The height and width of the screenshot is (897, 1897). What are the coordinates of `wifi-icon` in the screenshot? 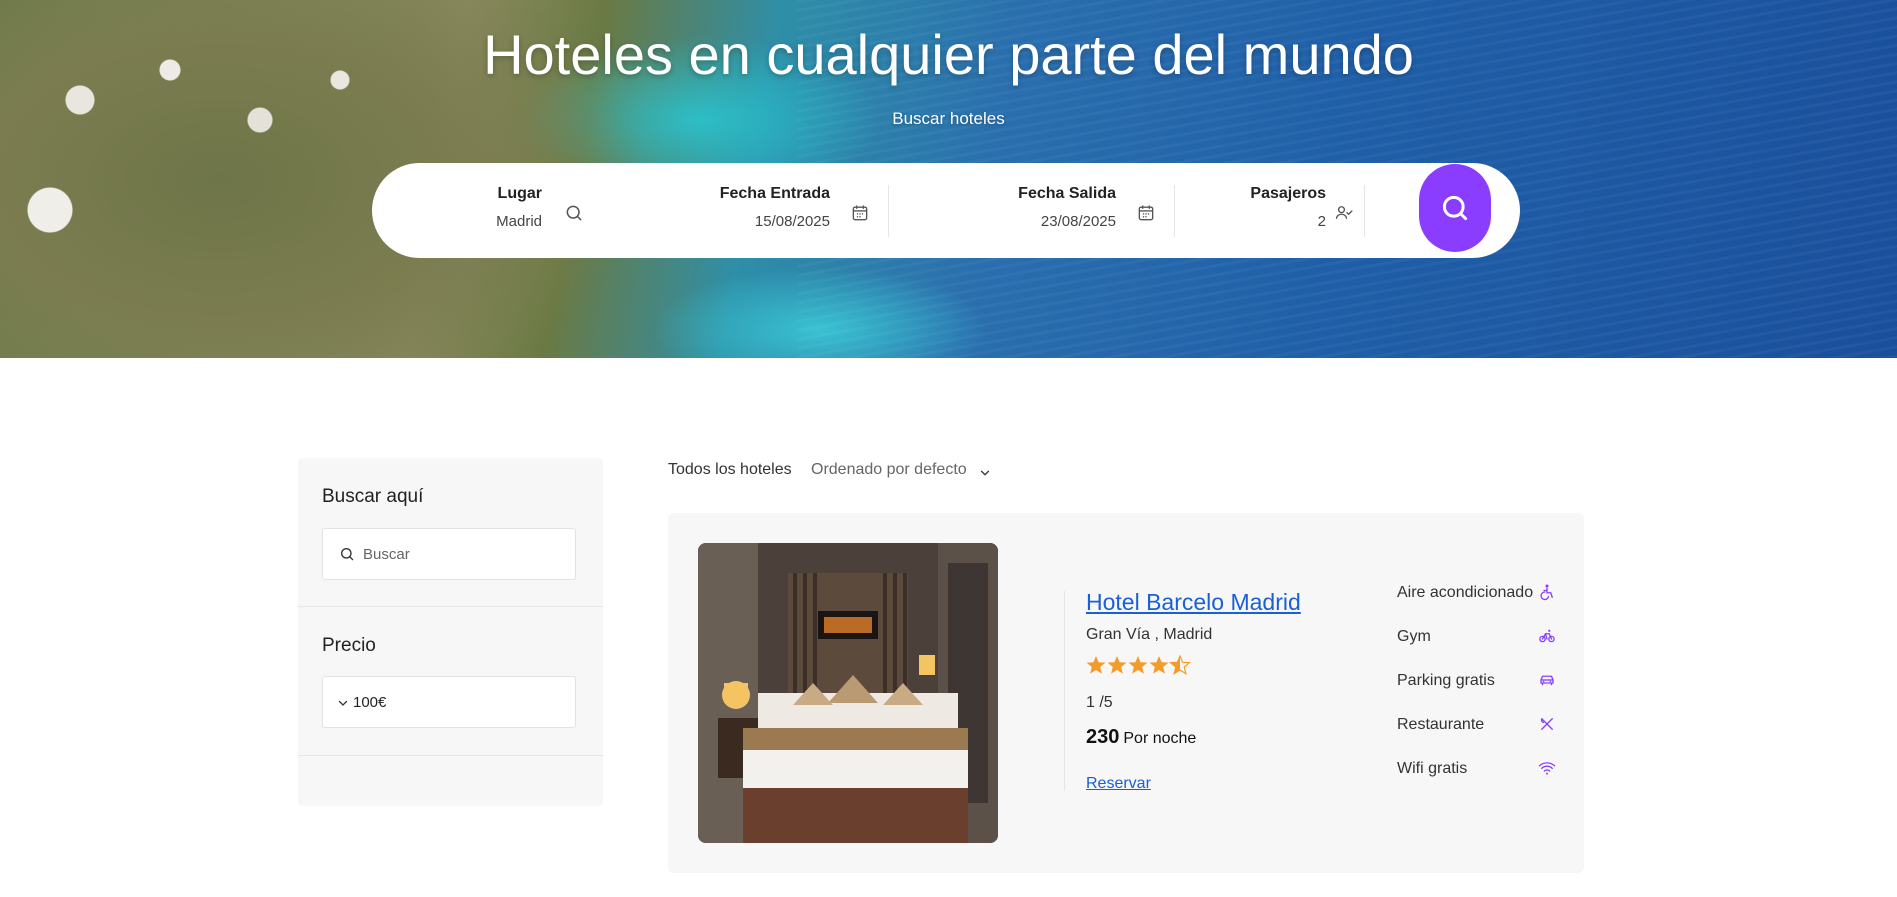 It's located at (1547, 768).